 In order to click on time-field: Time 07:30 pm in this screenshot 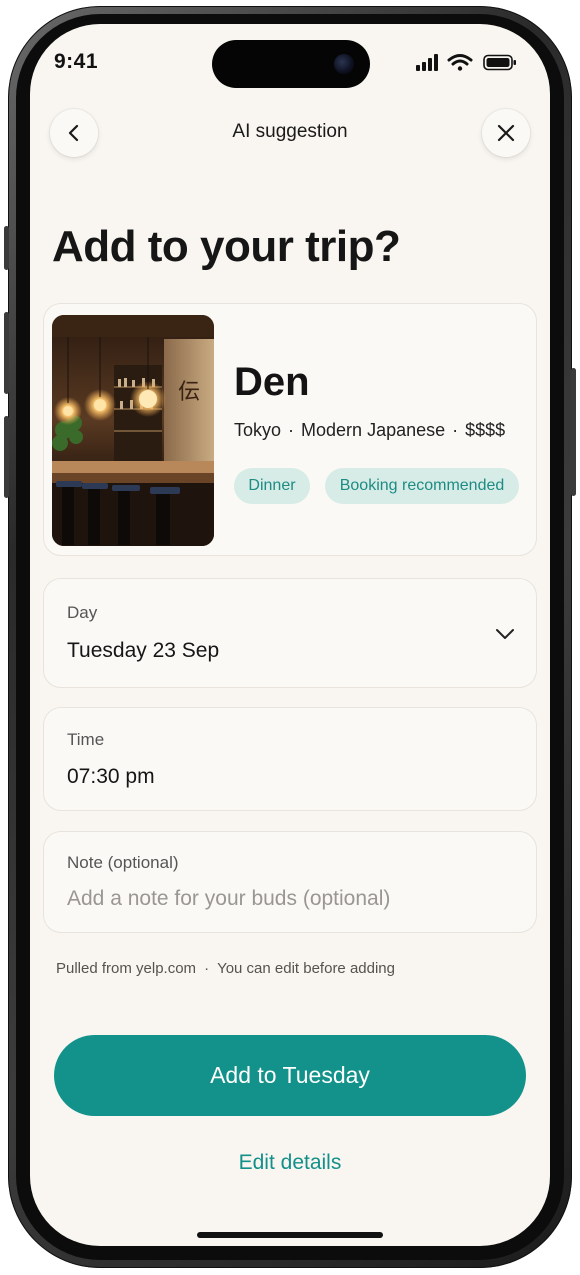, I will do `click(290, 759)`.